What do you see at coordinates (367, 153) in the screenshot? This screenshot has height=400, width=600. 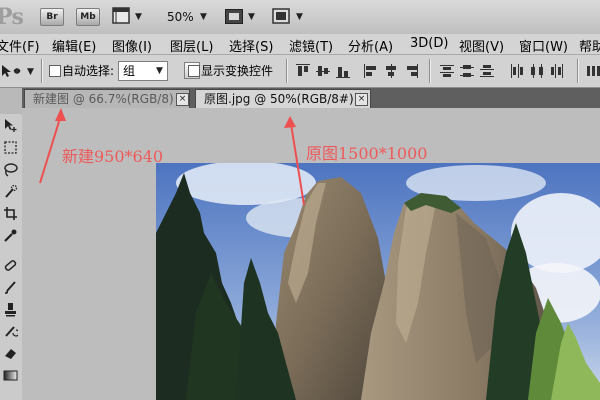 I see `annotation-original-size: 原图1500*1000` at bounding box center [367, 153].